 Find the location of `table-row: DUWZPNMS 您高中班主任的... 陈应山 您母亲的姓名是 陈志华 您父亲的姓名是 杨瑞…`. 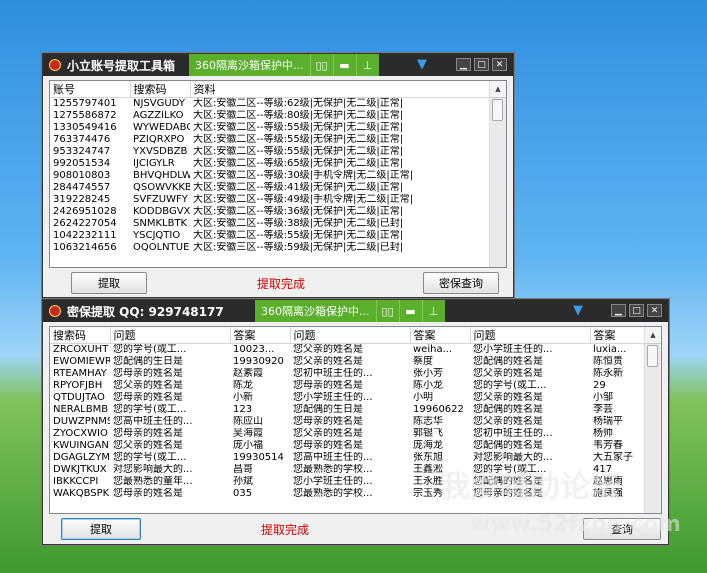

table-row: DUWZPNMS 您高中班主任的... 陈应山 您母亲的姓名是 陈志华 您父亲的姓名是 杨瑞… is located at coordinates (347, 422).